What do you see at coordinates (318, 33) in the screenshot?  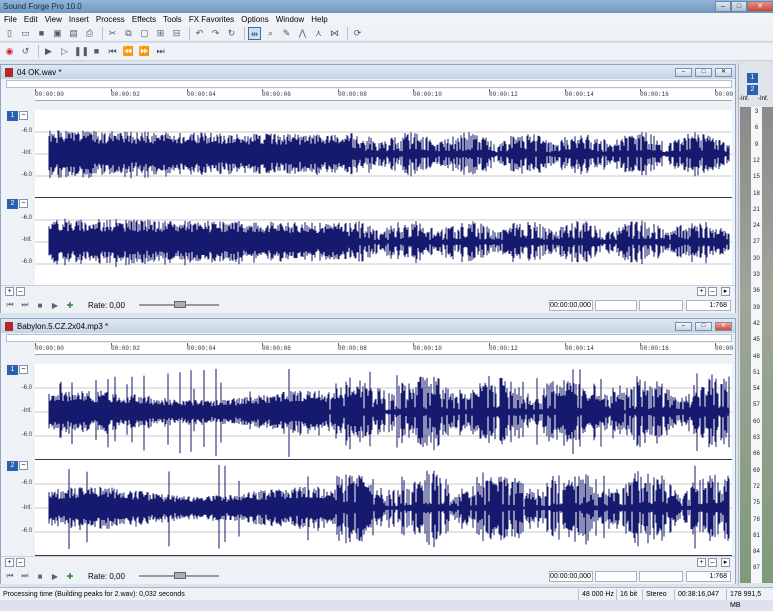 I see `event-tool-icon: ⋏` at bounding box center [318, 33].